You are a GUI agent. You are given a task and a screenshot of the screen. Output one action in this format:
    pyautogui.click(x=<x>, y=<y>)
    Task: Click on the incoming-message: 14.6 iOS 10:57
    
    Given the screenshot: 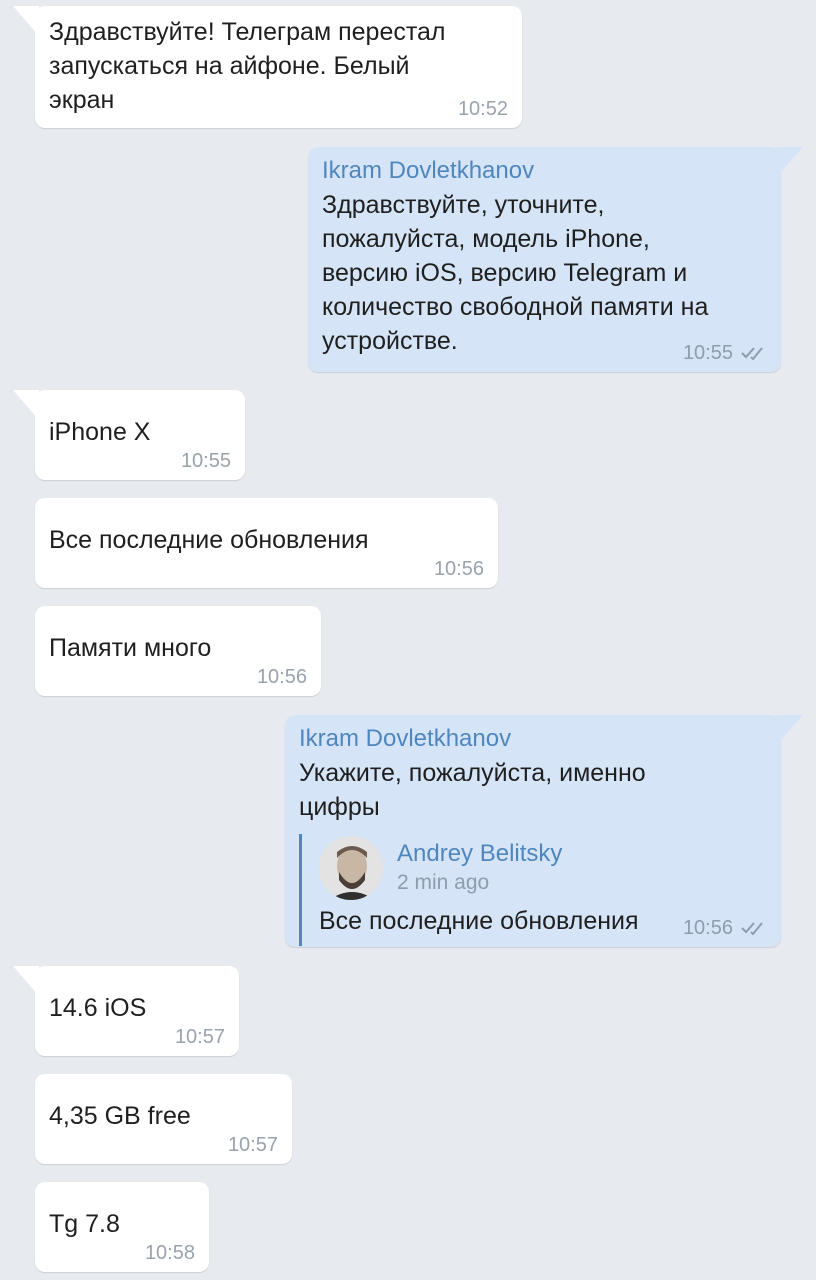 What is the action you would take?
    pyautogui.click(x=126, y=1011)
    